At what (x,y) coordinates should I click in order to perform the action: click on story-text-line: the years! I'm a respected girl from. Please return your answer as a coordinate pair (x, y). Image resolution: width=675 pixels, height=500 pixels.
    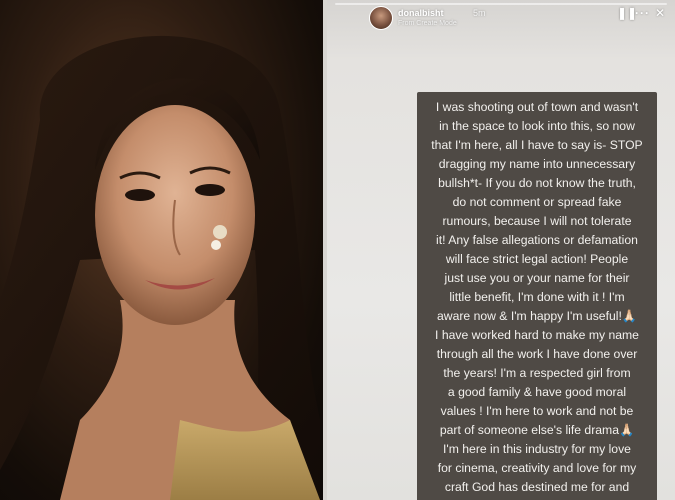
    Looking at the image, I should click on (537, 373).